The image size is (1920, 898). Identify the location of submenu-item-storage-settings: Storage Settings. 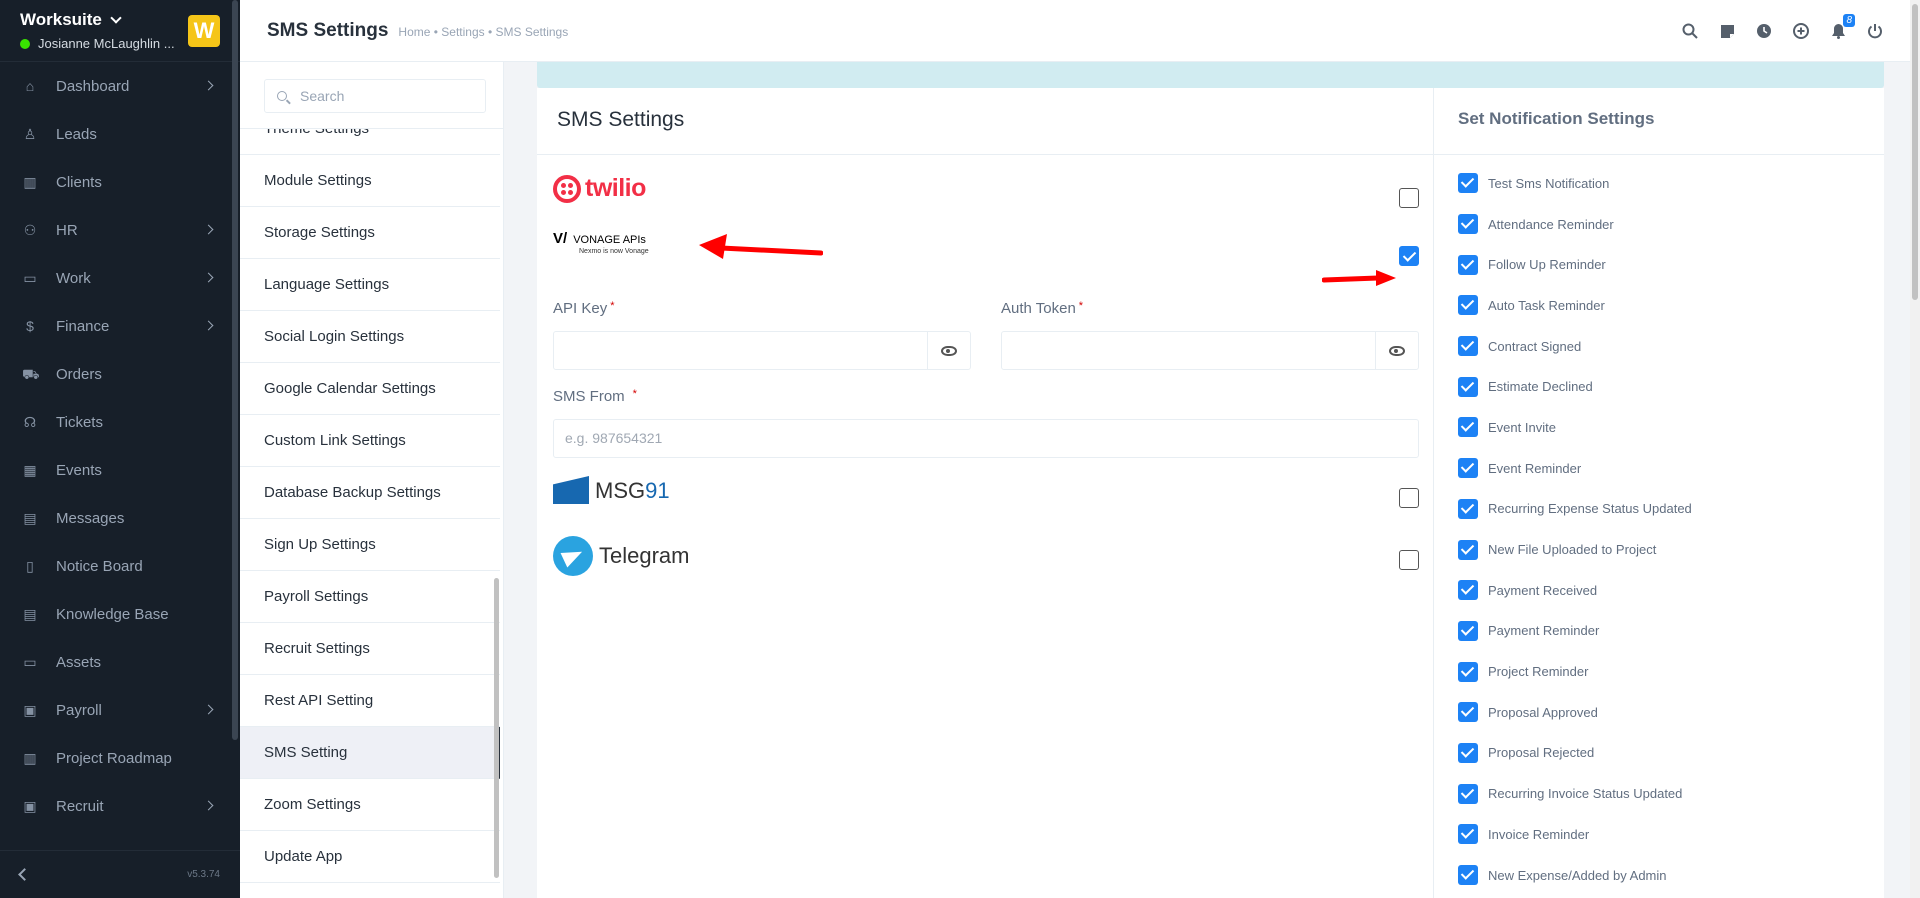
(370, 233).